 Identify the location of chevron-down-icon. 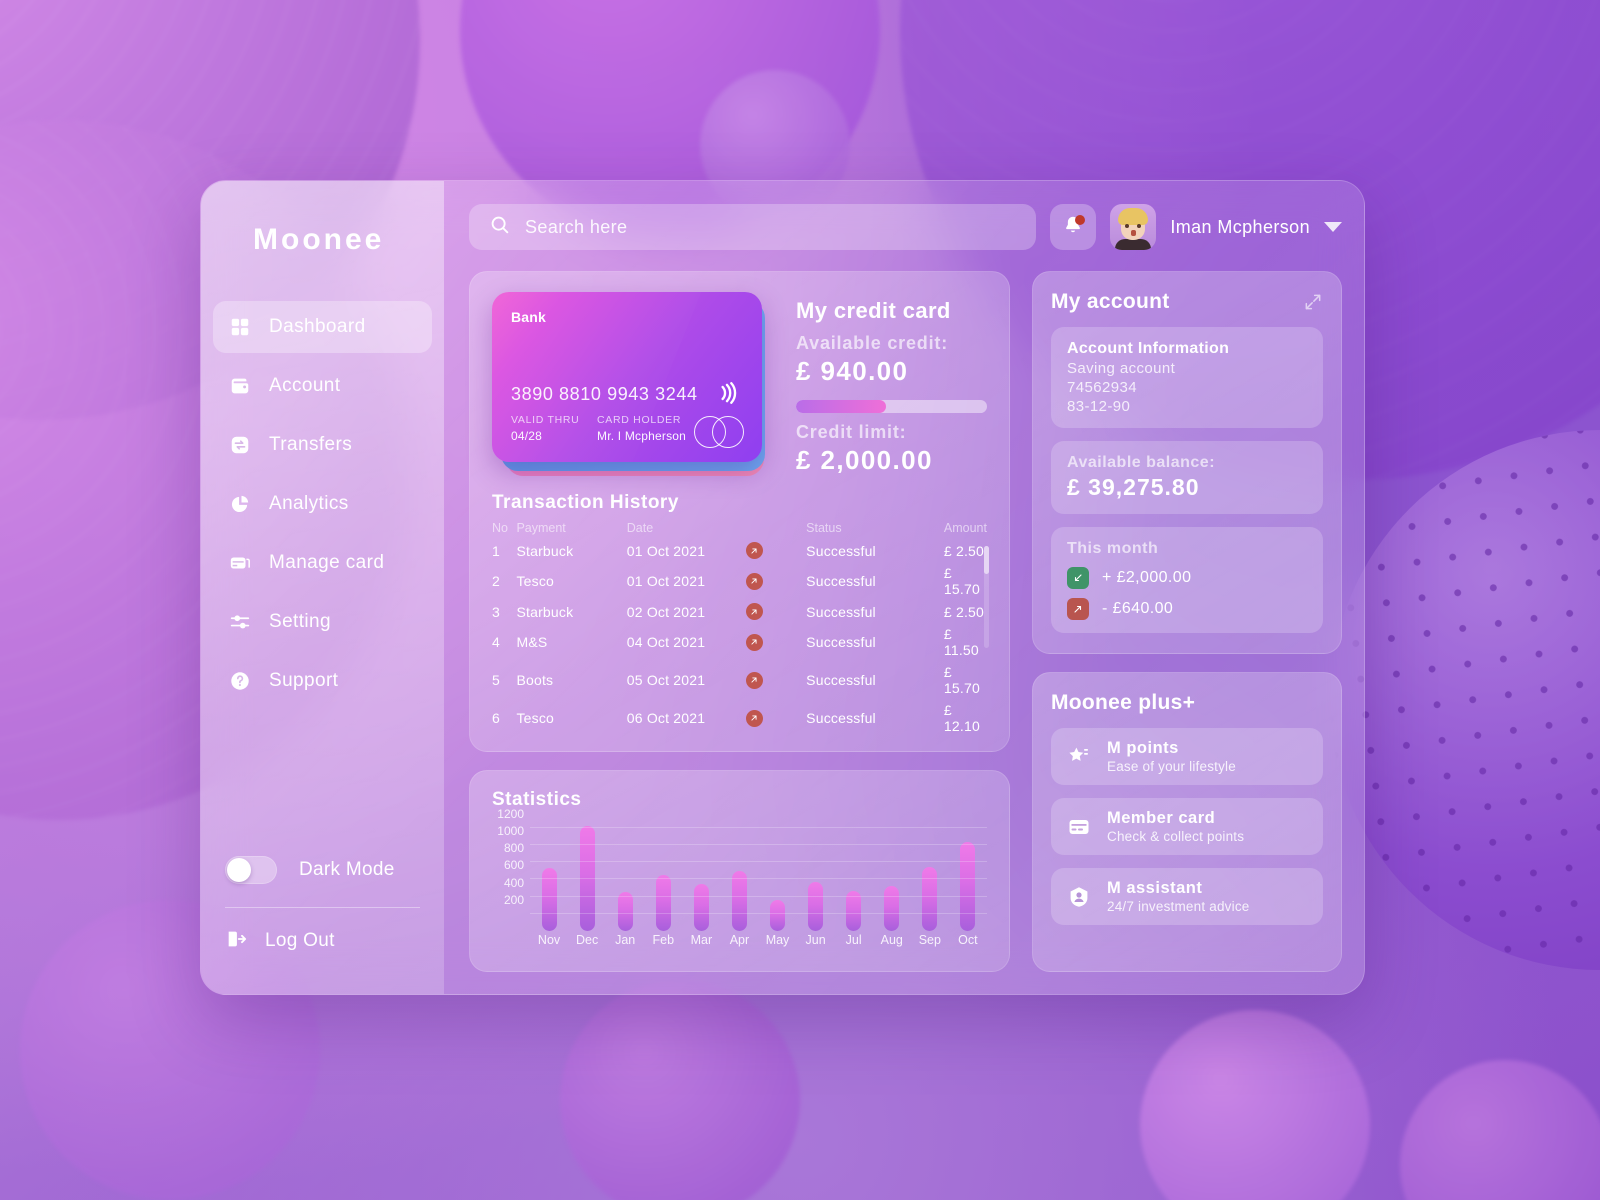
(1333, 227).